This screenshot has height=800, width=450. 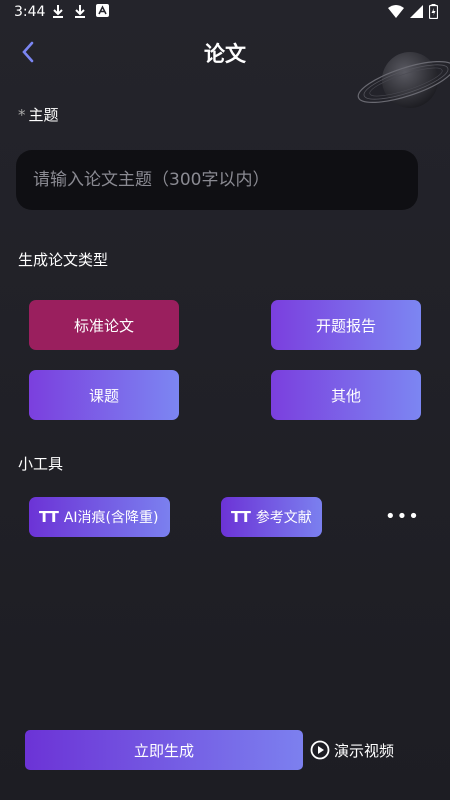 I want to click on demo-video-button: 演示视频, so click(x=352, y=750).